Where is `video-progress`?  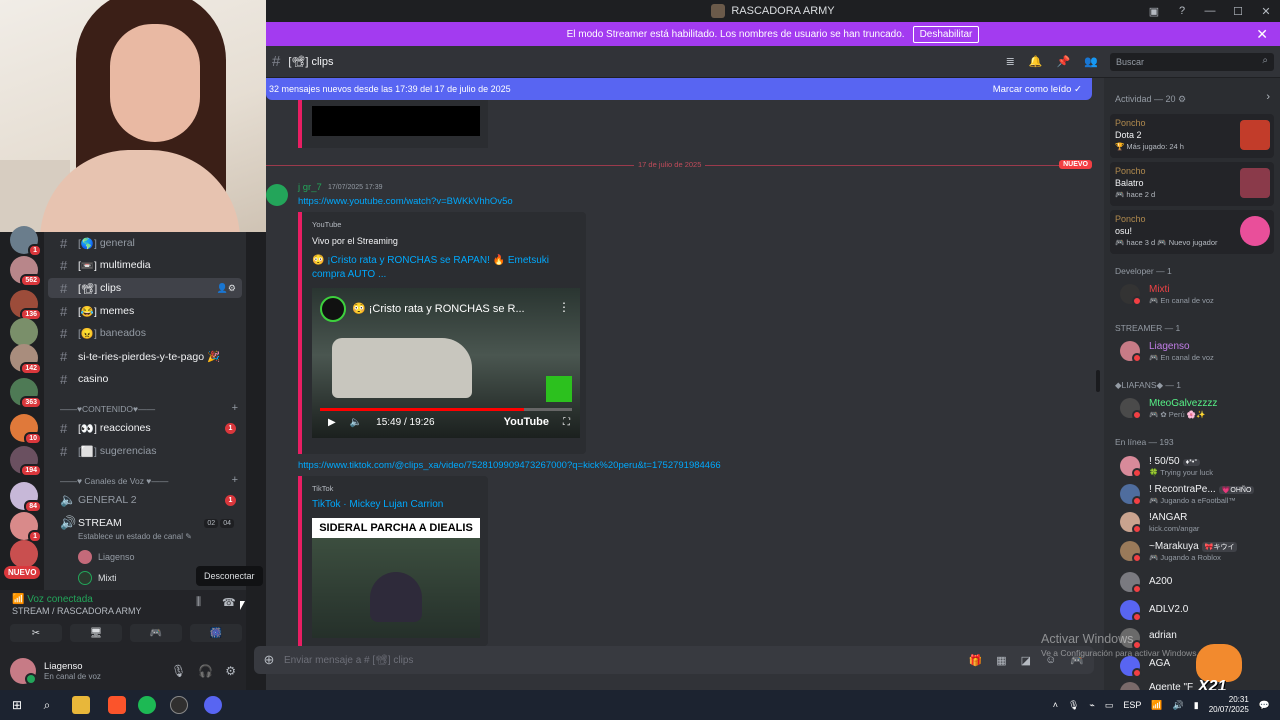 video-progress is located at coordinates (446, 409).